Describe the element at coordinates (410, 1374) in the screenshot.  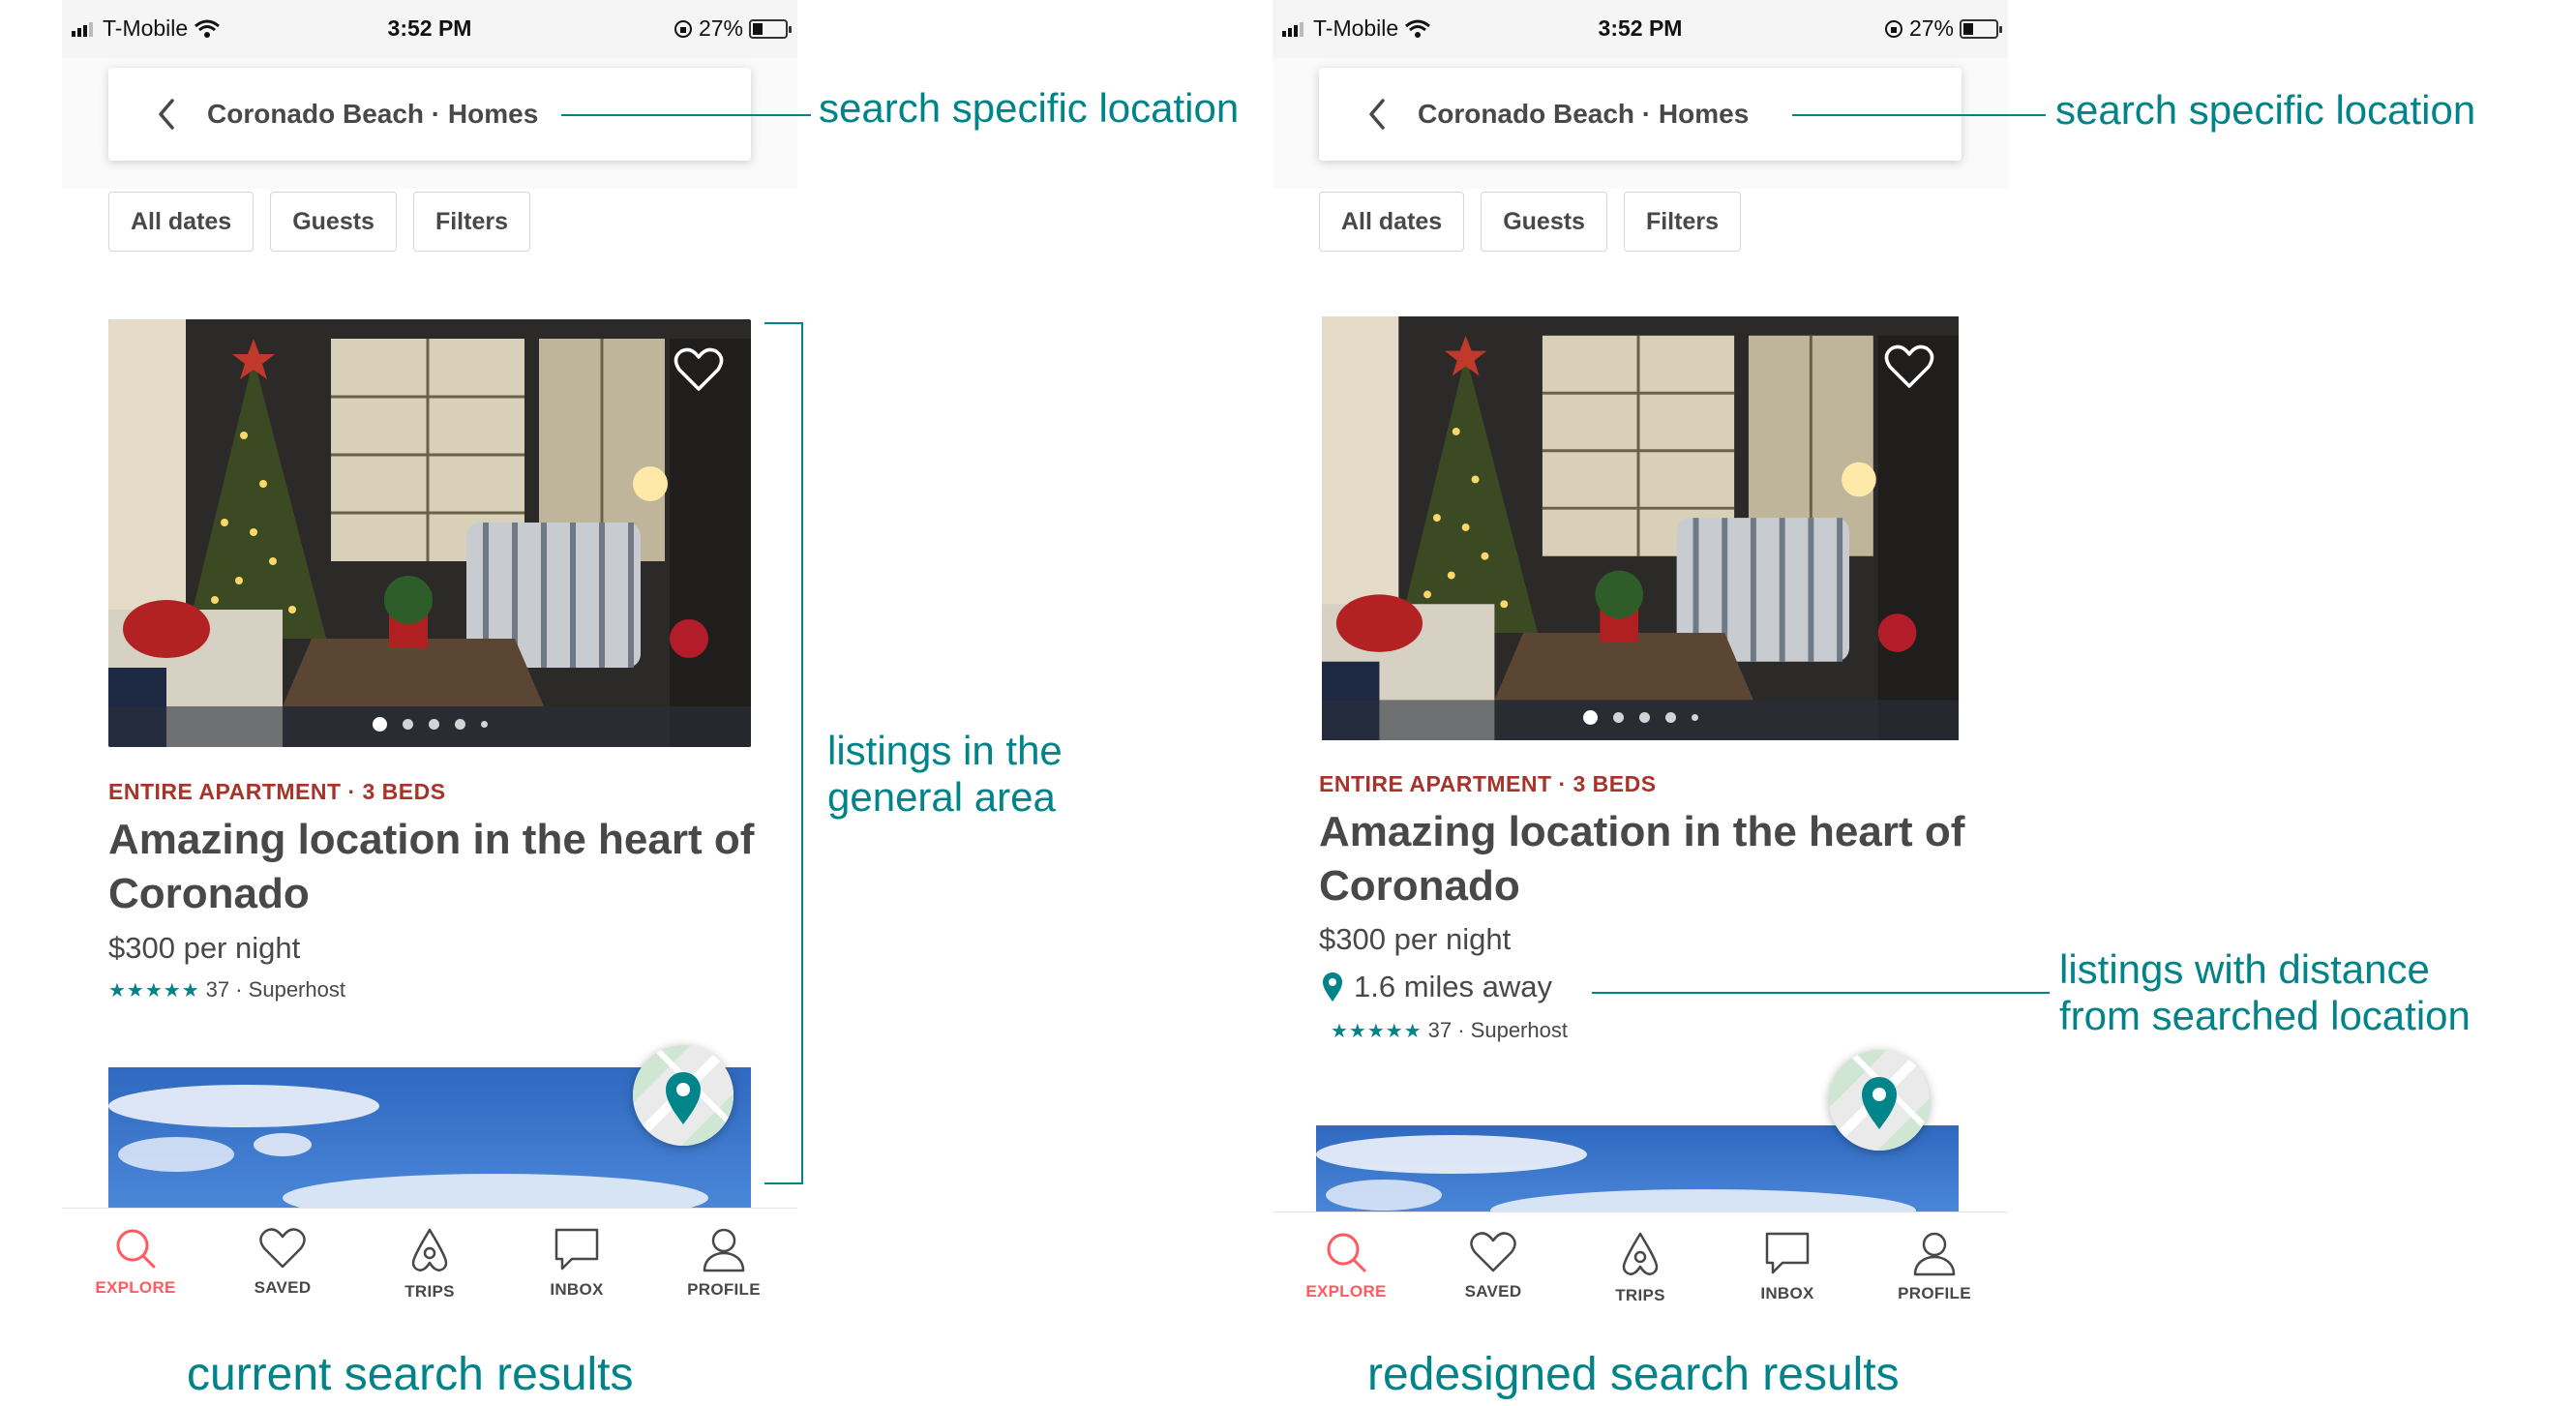
I see `caption-current: current search results` at that location.